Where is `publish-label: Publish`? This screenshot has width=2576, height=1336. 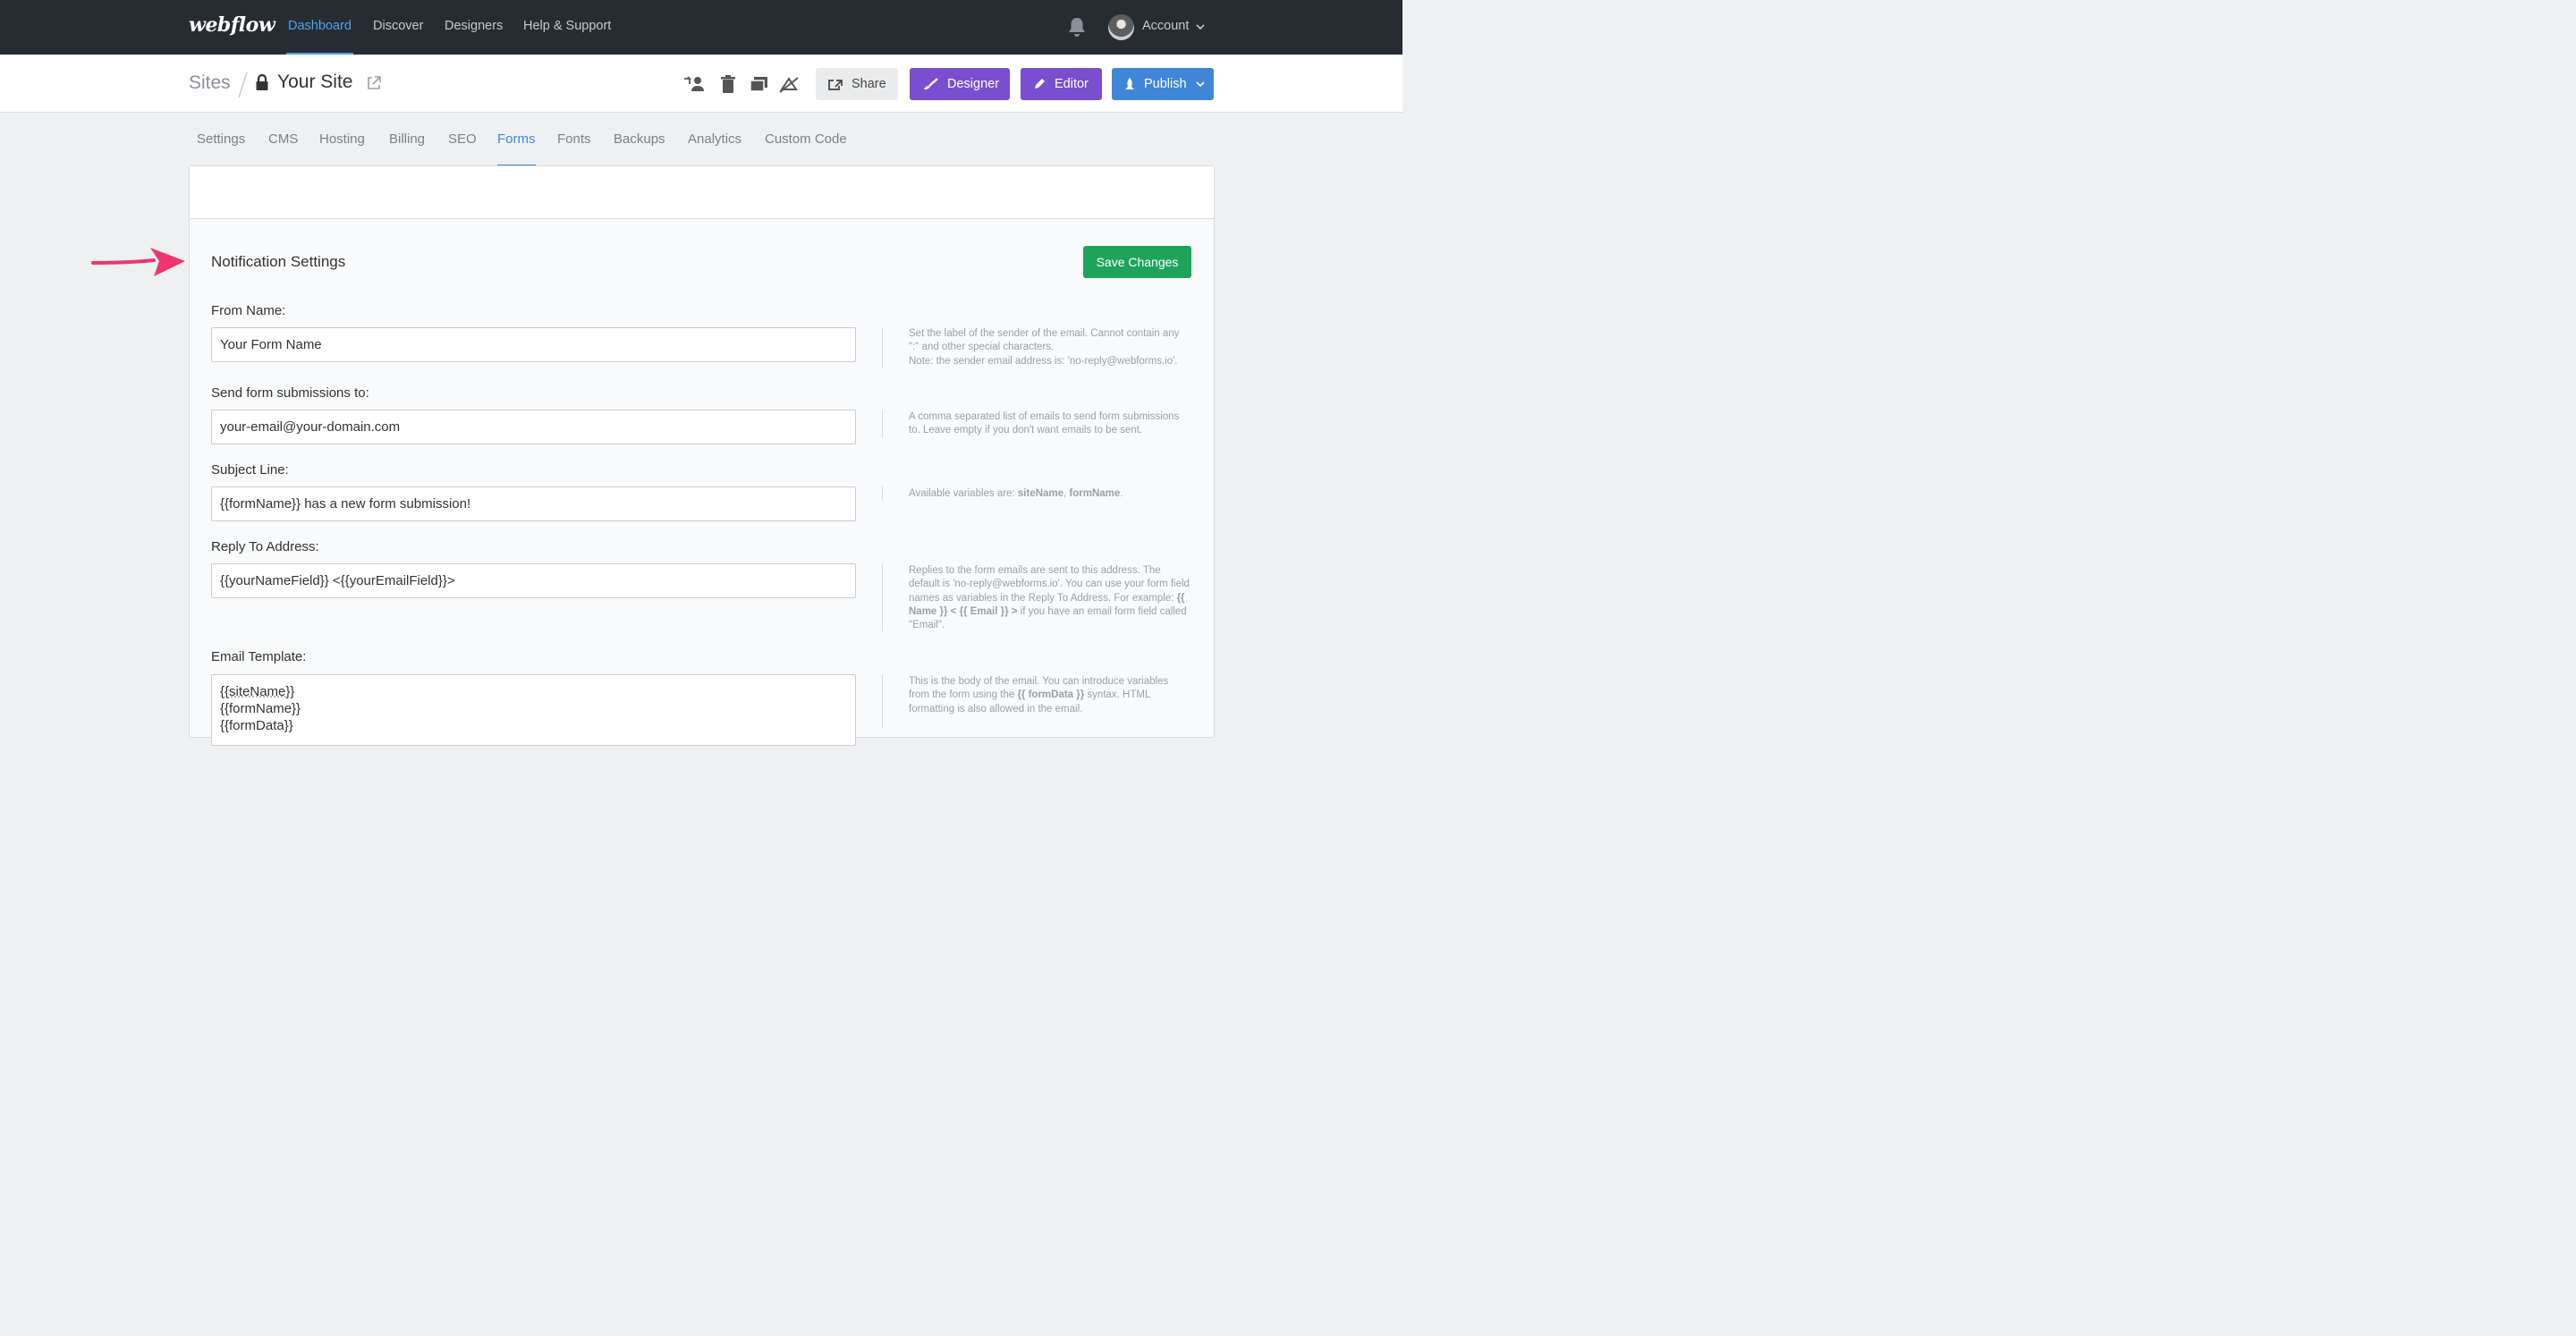 publish-label: Publish is located at coordinates (1165, 84).